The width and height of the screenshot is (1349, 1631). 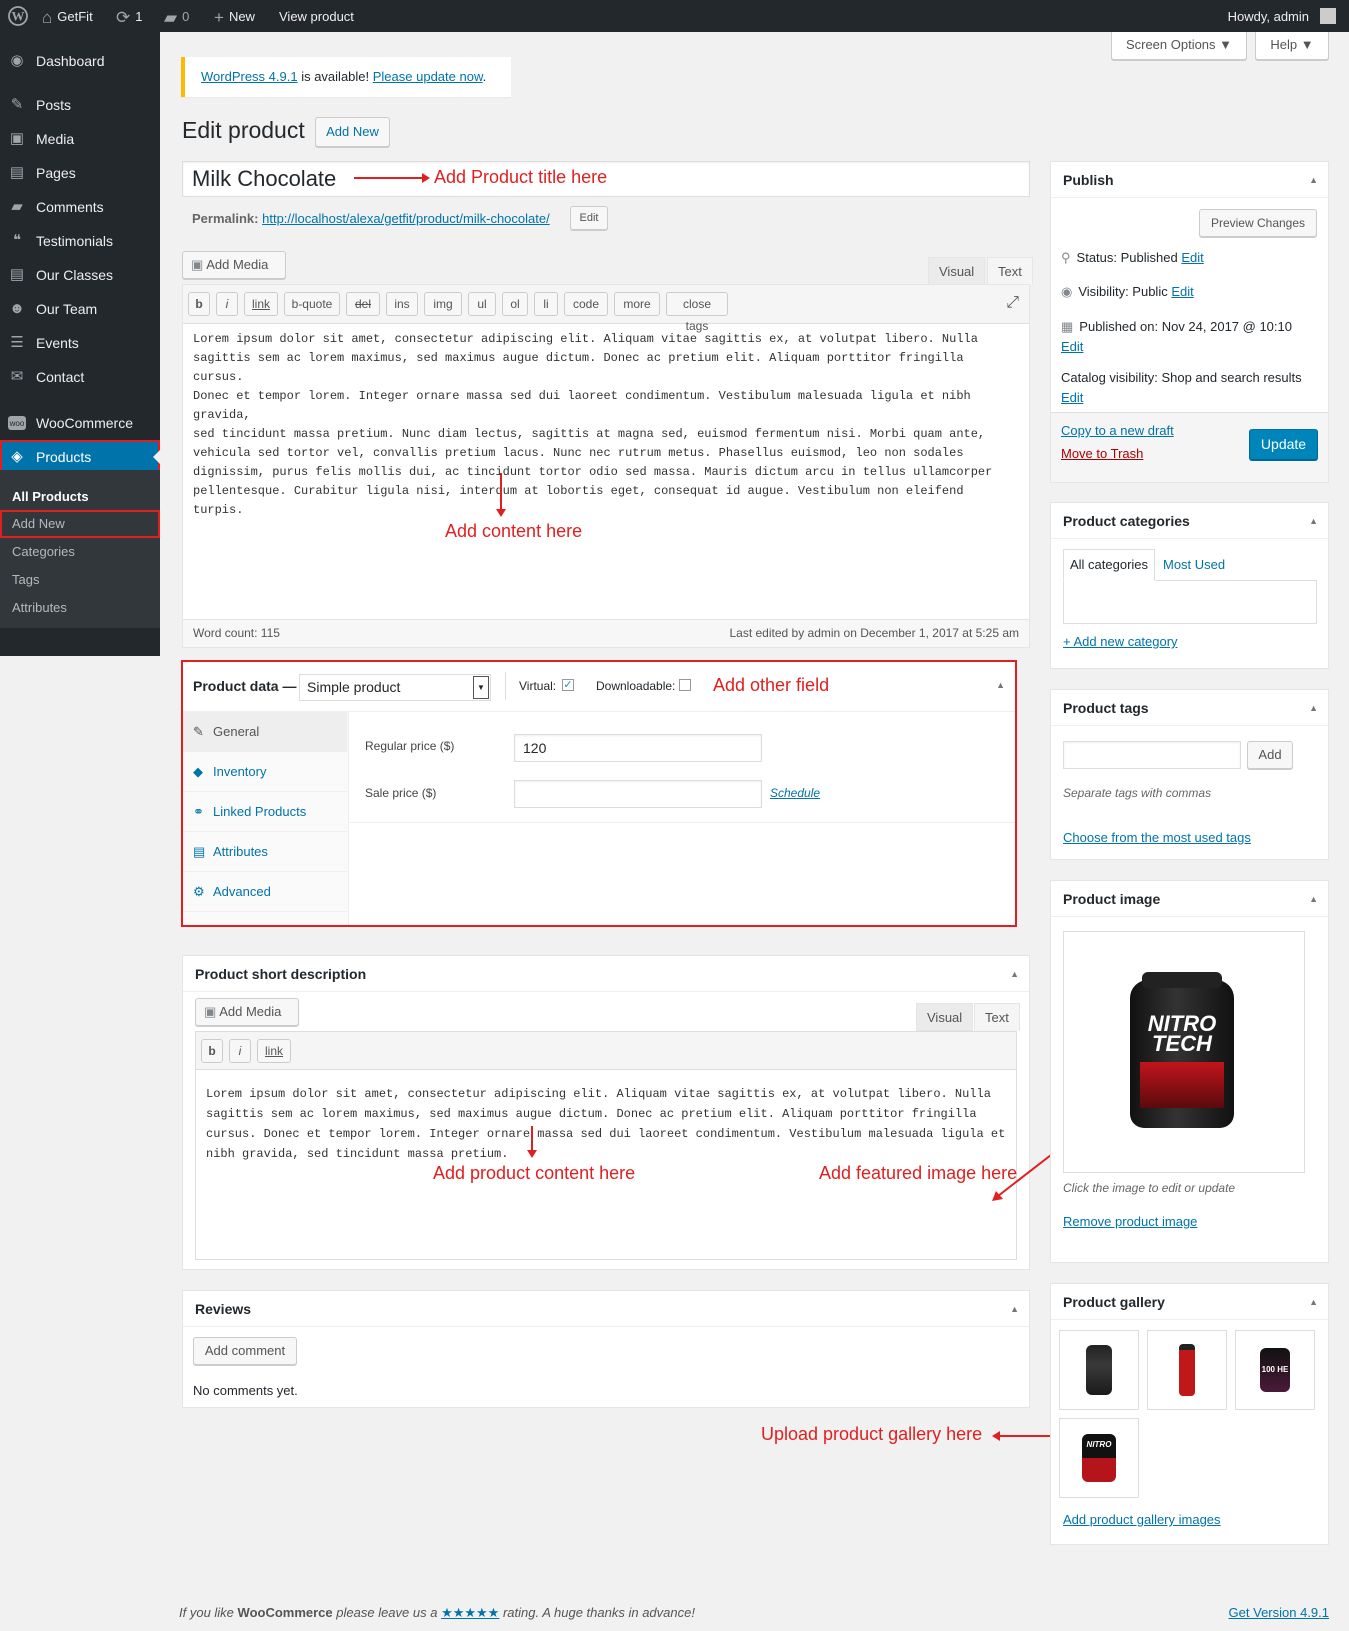 What do you see at coordinates (482, 304) in the screenshot?
I see `qt-ul-button: ul` at bounding box center [482, 304].